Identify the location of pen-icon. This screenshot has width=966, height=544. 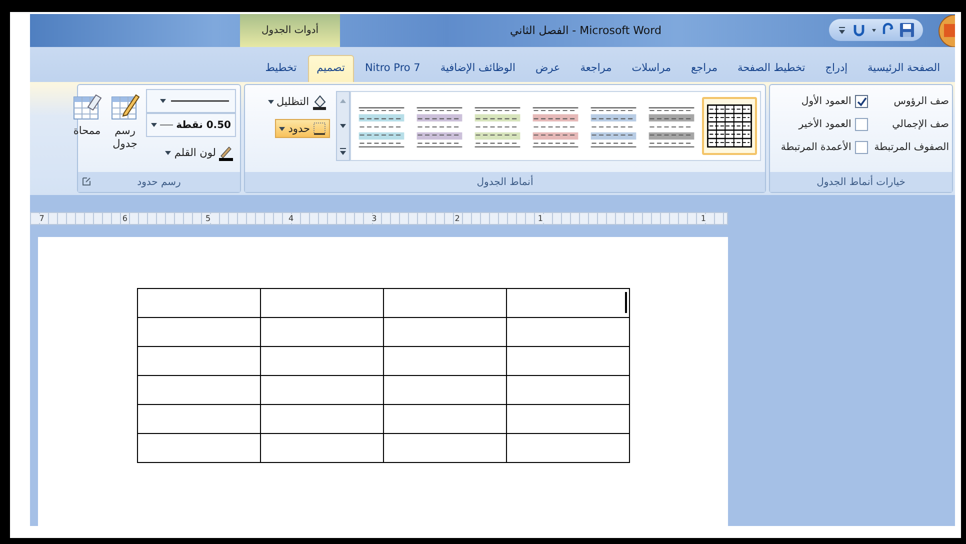
(226, 153).